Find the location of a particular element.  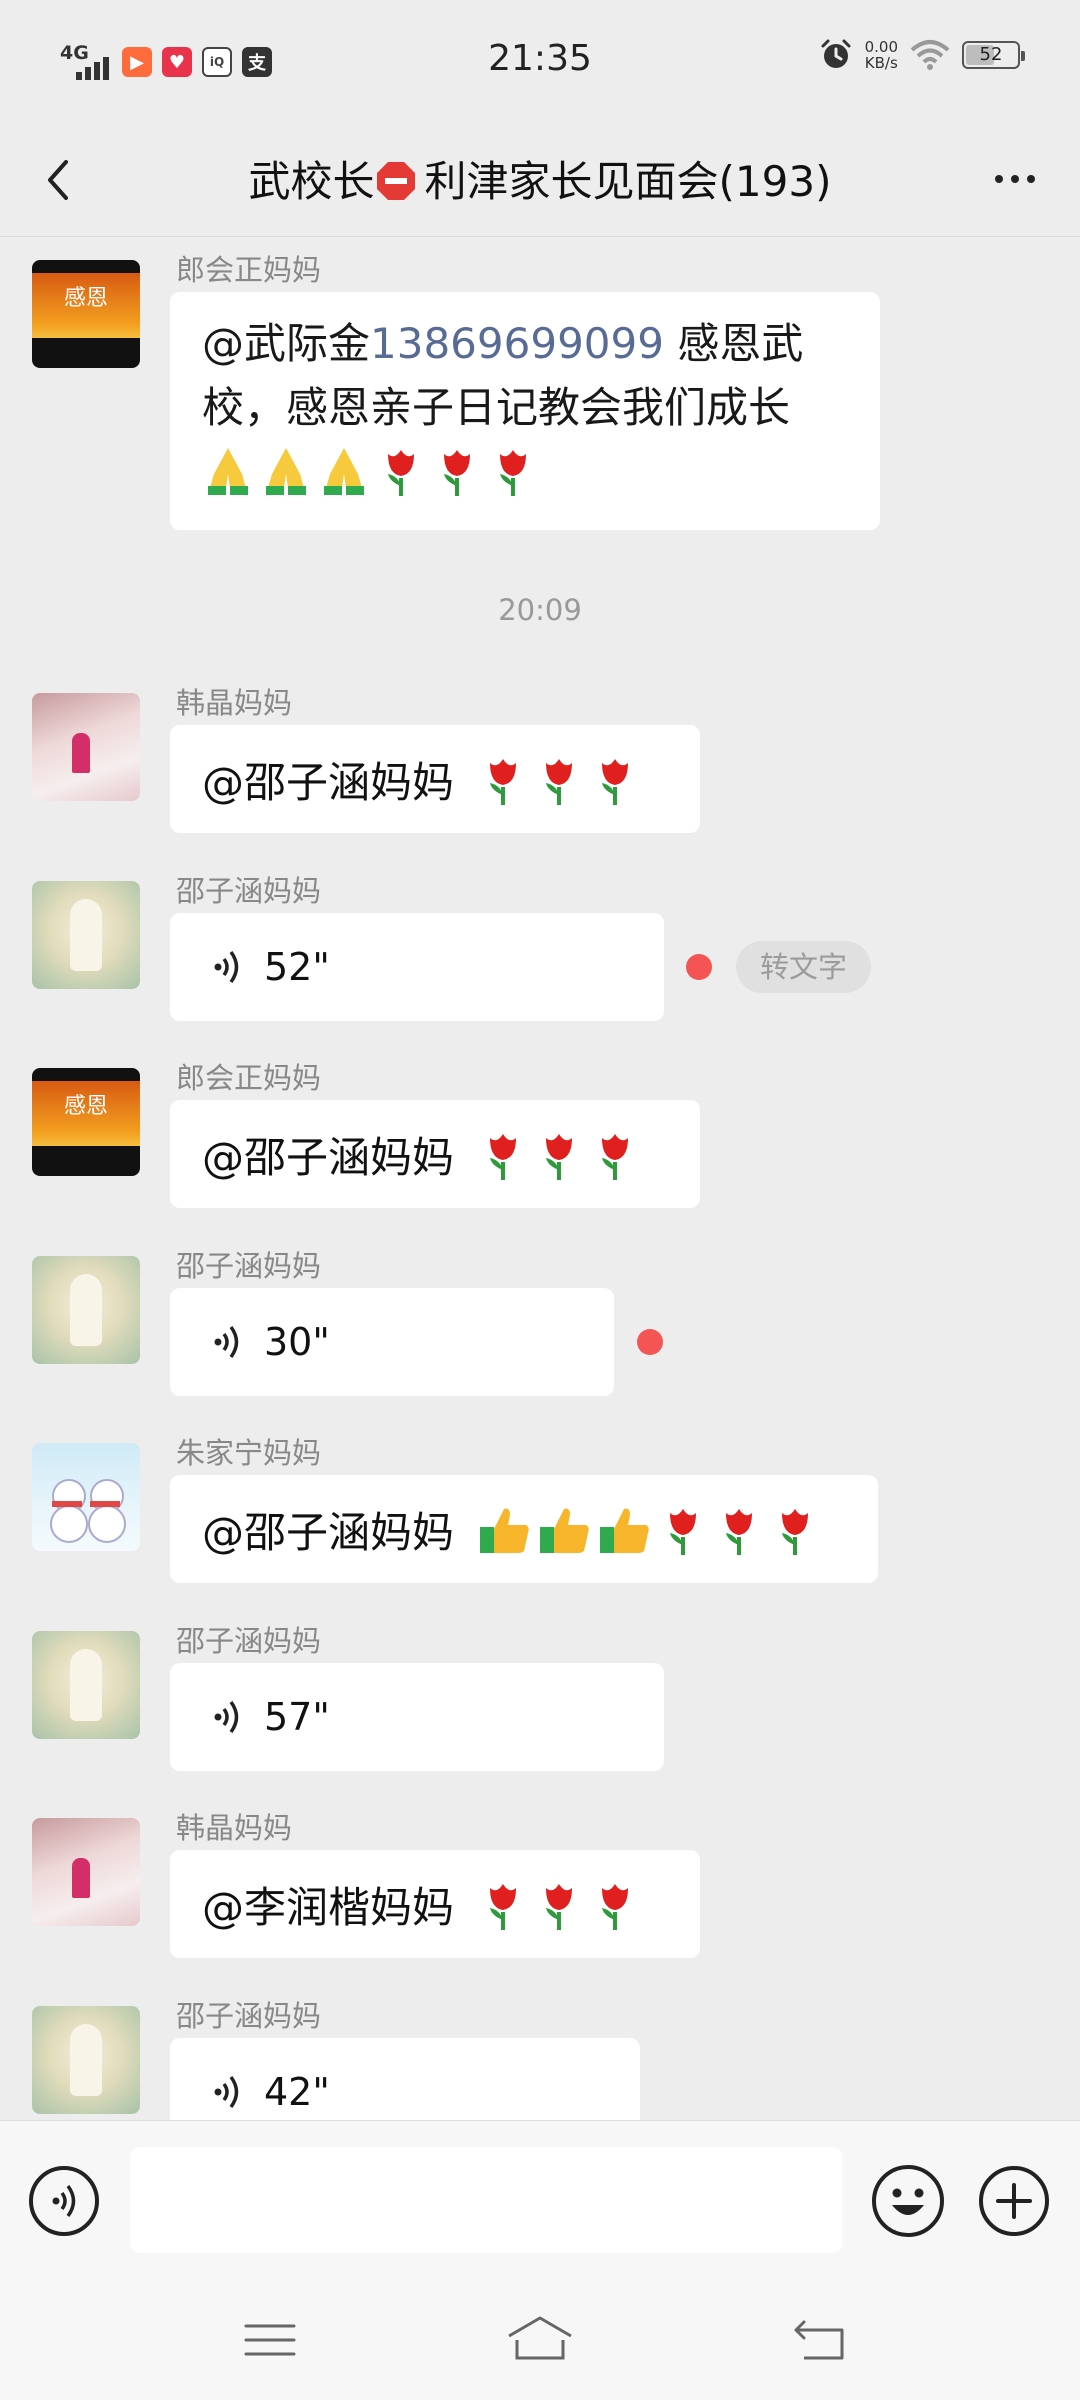

more-options-icon is located at coordinates (1015, 179).